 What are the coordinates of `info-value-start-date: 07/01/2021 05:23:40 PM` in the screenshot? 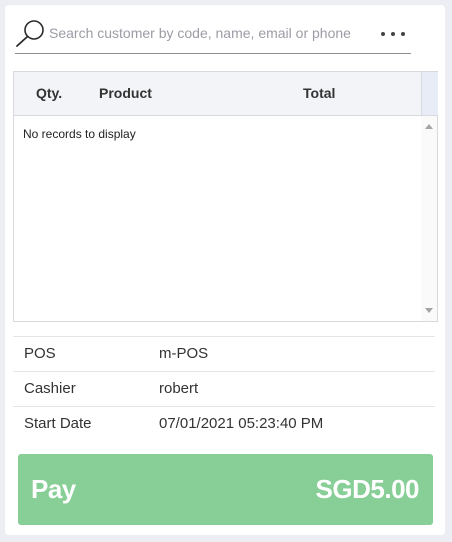 It's located at (241, 423).